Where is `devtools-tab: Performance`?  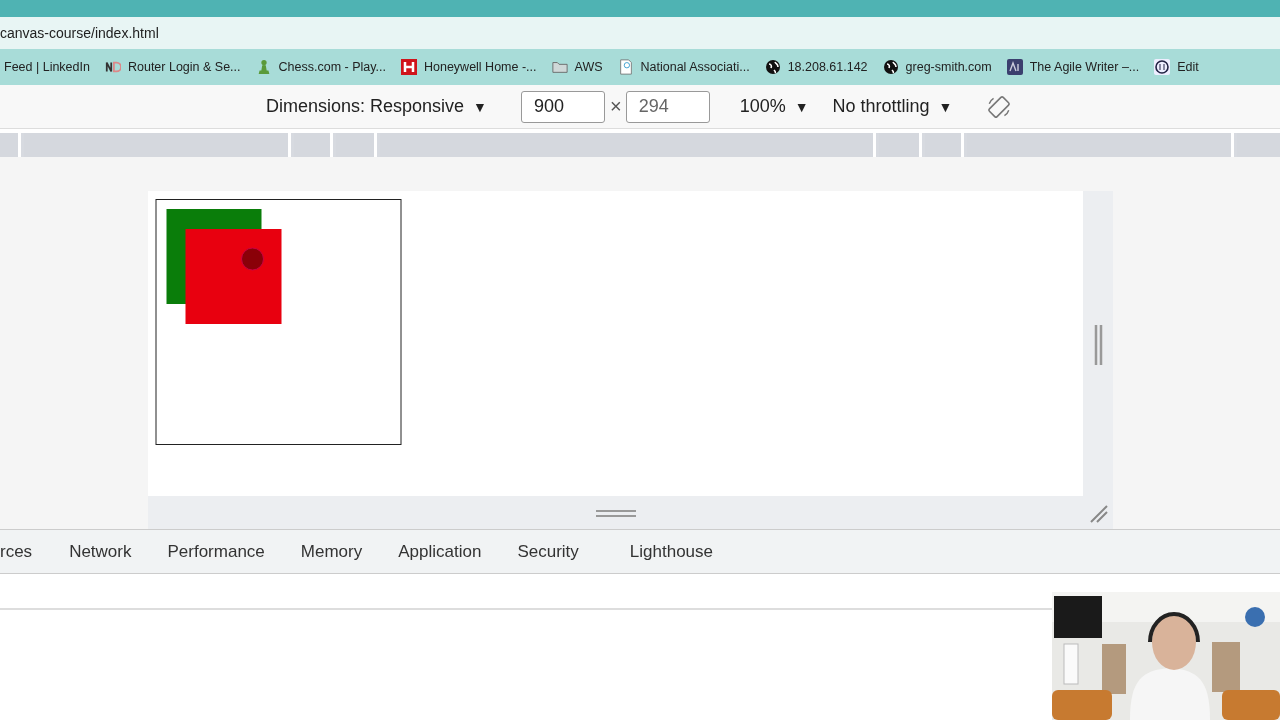 devtools-tab: Performance is located at coordinates (216, 551).